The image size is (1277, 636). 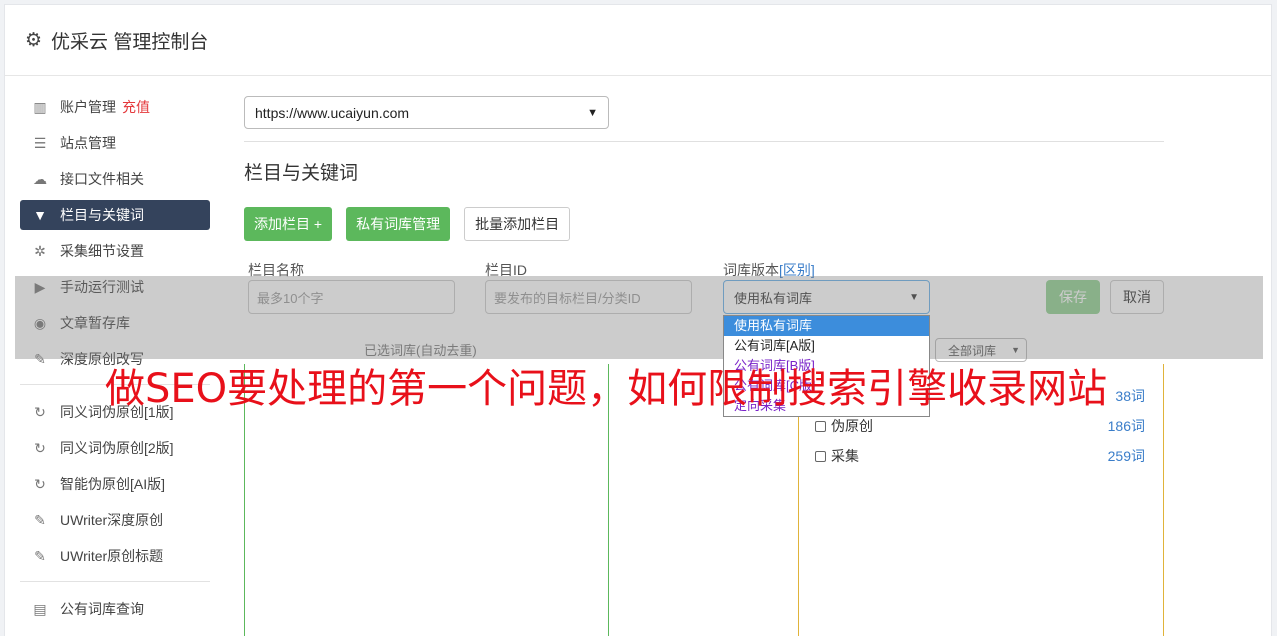 What do you see at coordinates (1126, 456) in the screenshot?
I see `library-count: 259词` at bounding box center [1126, 456].